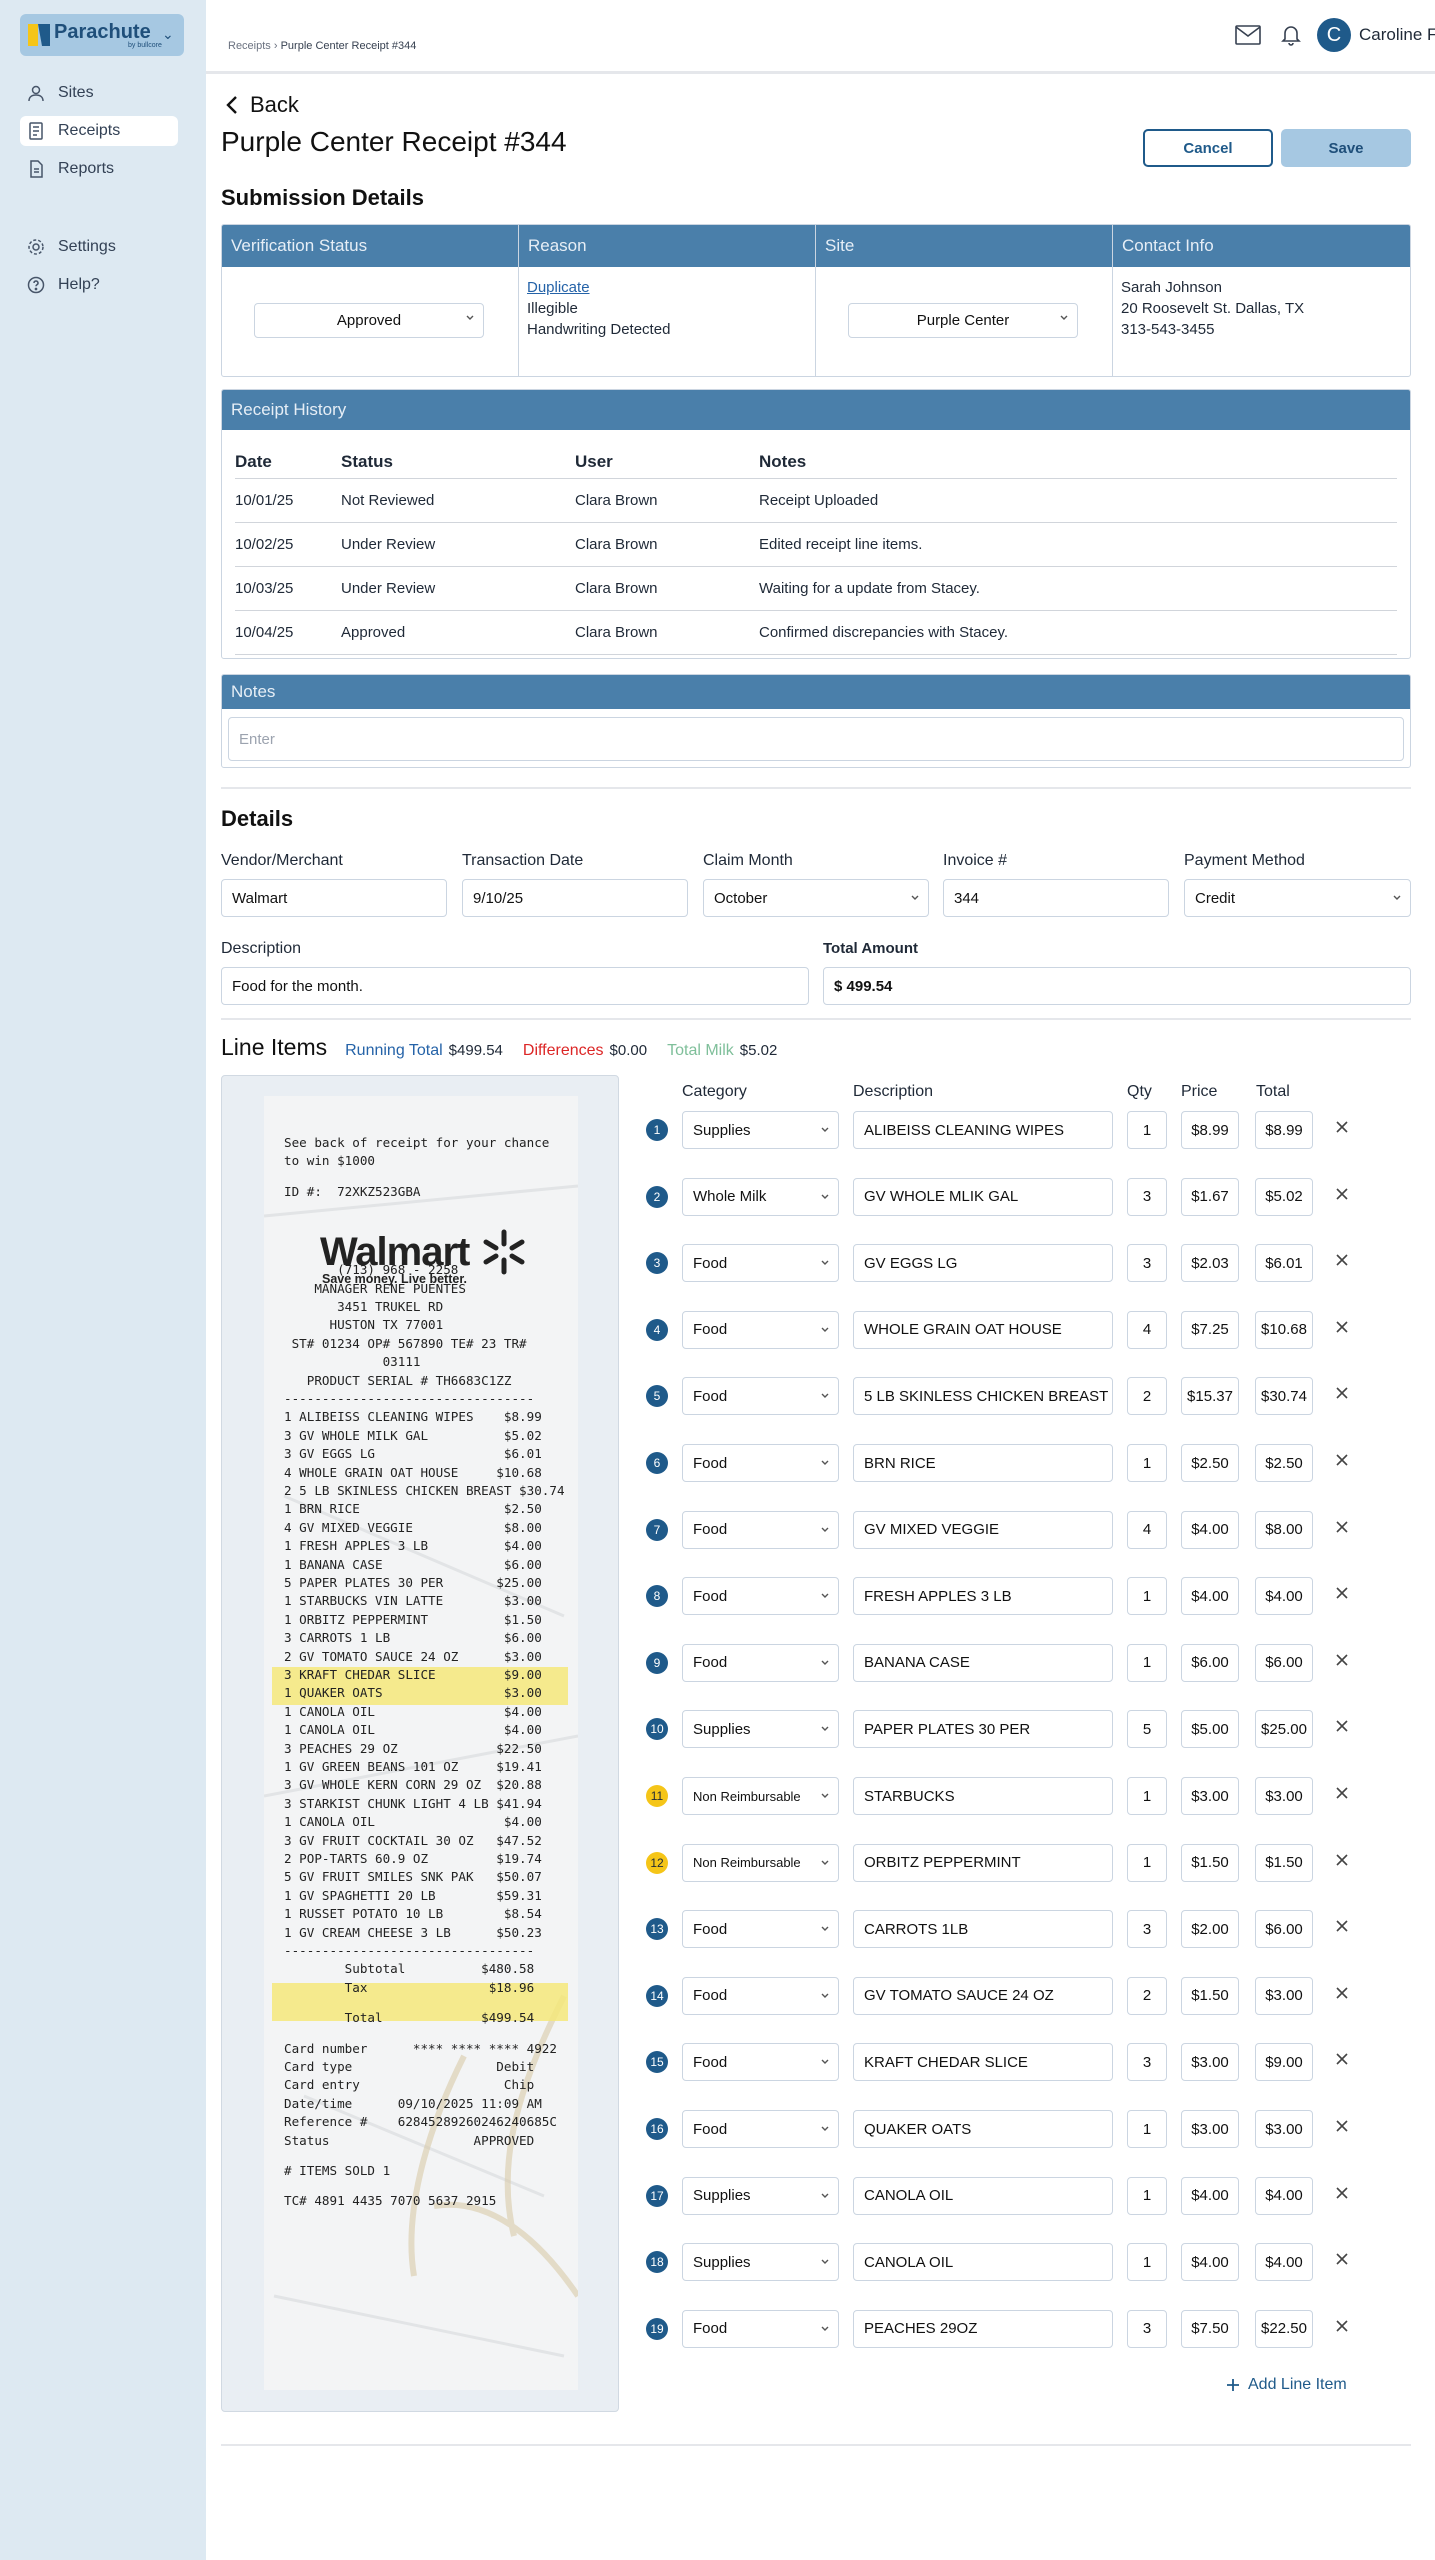 Image resolution: width=1435 pixels, height=2560 pixels. What do you see at coordinates (1284, 1529) in the screenshot?
I see `total-input: $8.00` at bounding box center [1284, 1529].